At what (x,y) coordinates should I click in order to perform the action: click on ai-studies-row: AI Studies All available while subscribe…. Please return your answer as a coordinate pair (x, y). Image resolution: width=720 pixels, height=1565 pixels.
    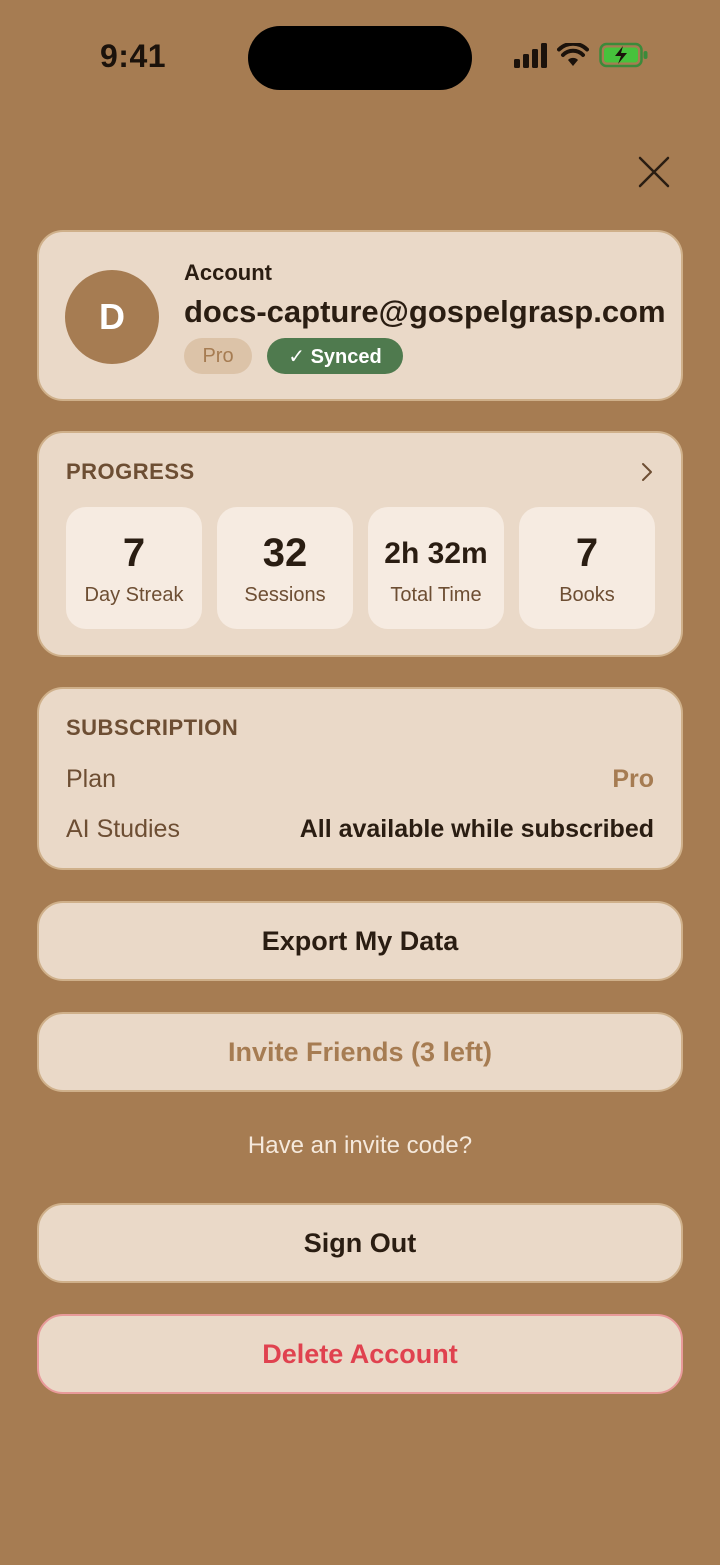
    Looking at the image, I should click on (360, 829).